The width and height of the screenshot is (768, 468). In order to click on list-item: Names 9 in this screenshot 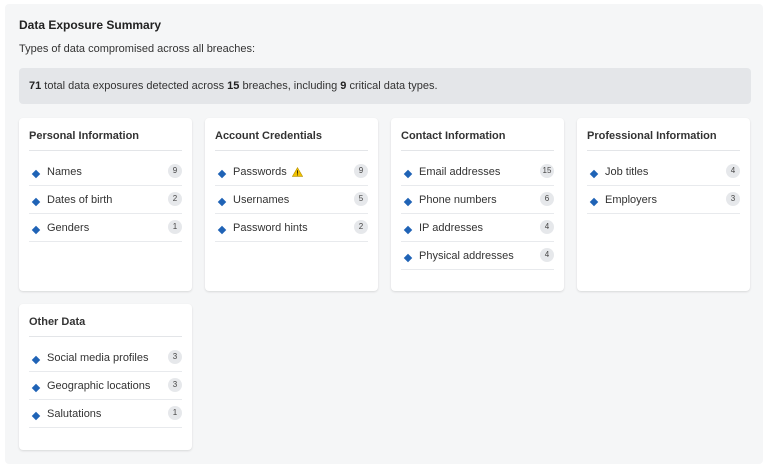, I will do `click(105, 172)`.